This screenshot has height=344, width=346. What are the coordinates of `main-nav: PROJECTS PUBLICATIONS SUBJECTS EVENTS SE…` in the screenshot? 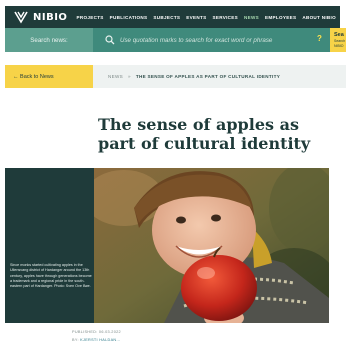 It's located at (204, 17).